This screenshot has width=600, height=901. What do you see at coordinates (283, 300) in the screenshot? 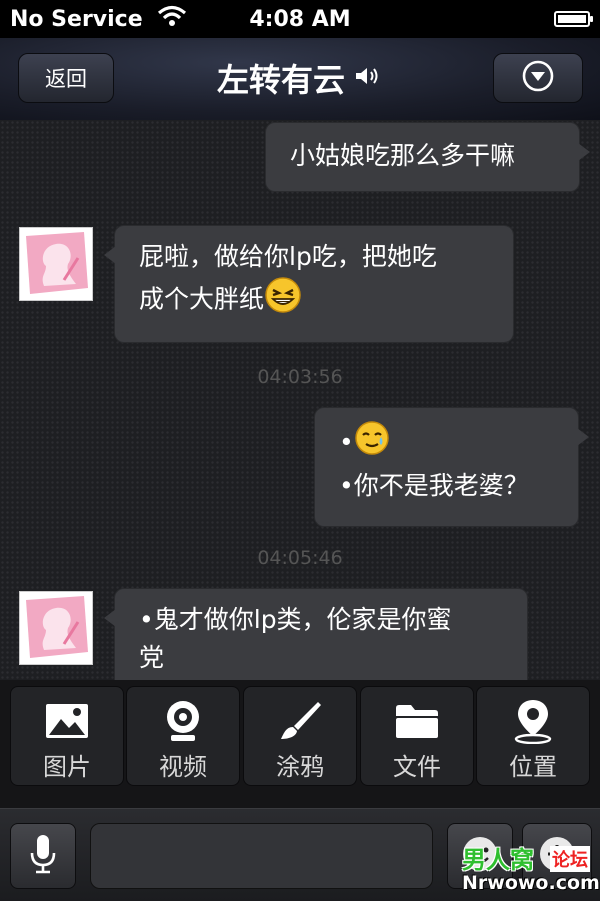
I see `grinning-emoji-icon` at bounding box center [283, 300].